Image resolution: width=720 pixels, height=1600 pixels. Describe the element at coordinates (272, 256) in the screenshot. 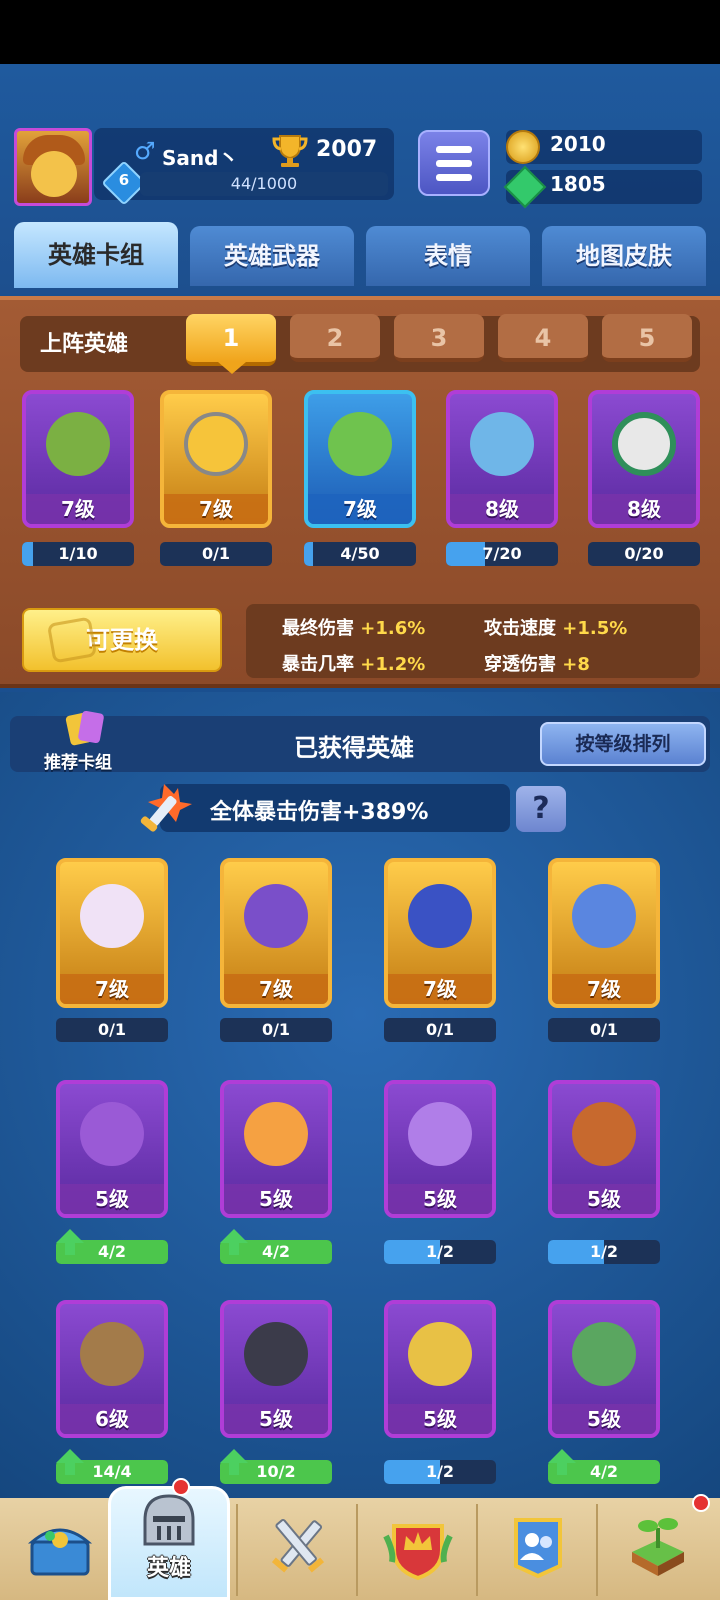

I see `tab-hero-weapons: 英雄武器` at that location.